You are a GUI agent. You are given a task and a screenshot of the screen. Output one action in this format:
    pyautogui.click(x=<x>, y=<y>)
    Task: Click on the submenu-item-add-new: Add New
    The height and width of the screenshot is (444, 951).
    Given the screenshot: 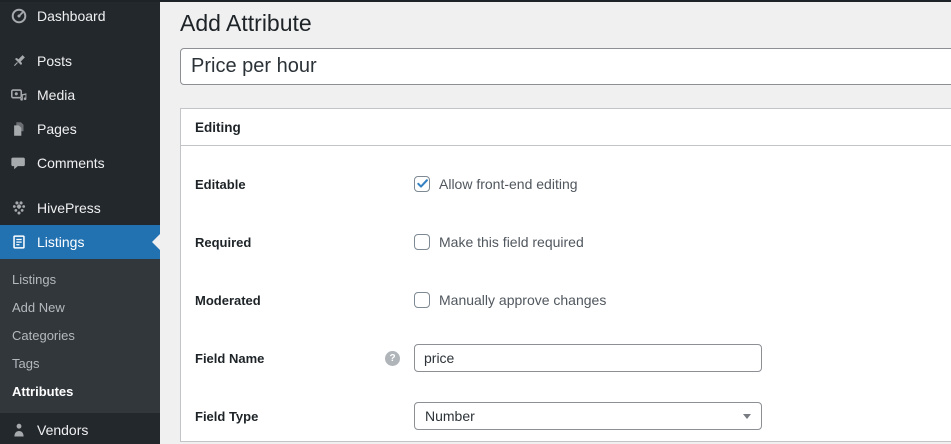 What is the action you would take?
    pyautogui.click(x=80, y=307)
    